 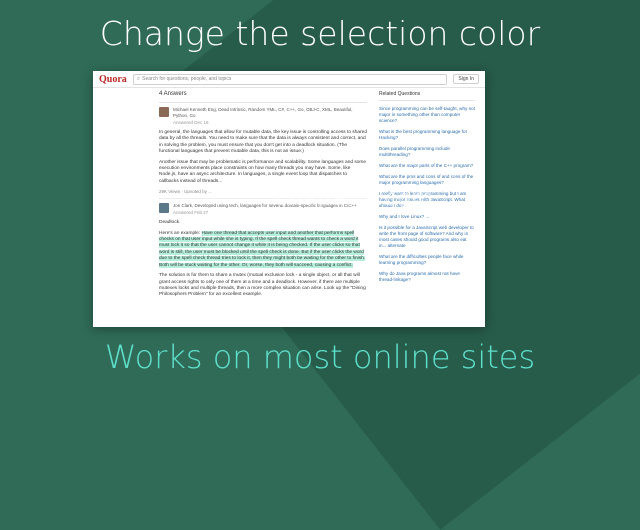 I want to click on search-icon: ⌕, so click(x=138, y=78).